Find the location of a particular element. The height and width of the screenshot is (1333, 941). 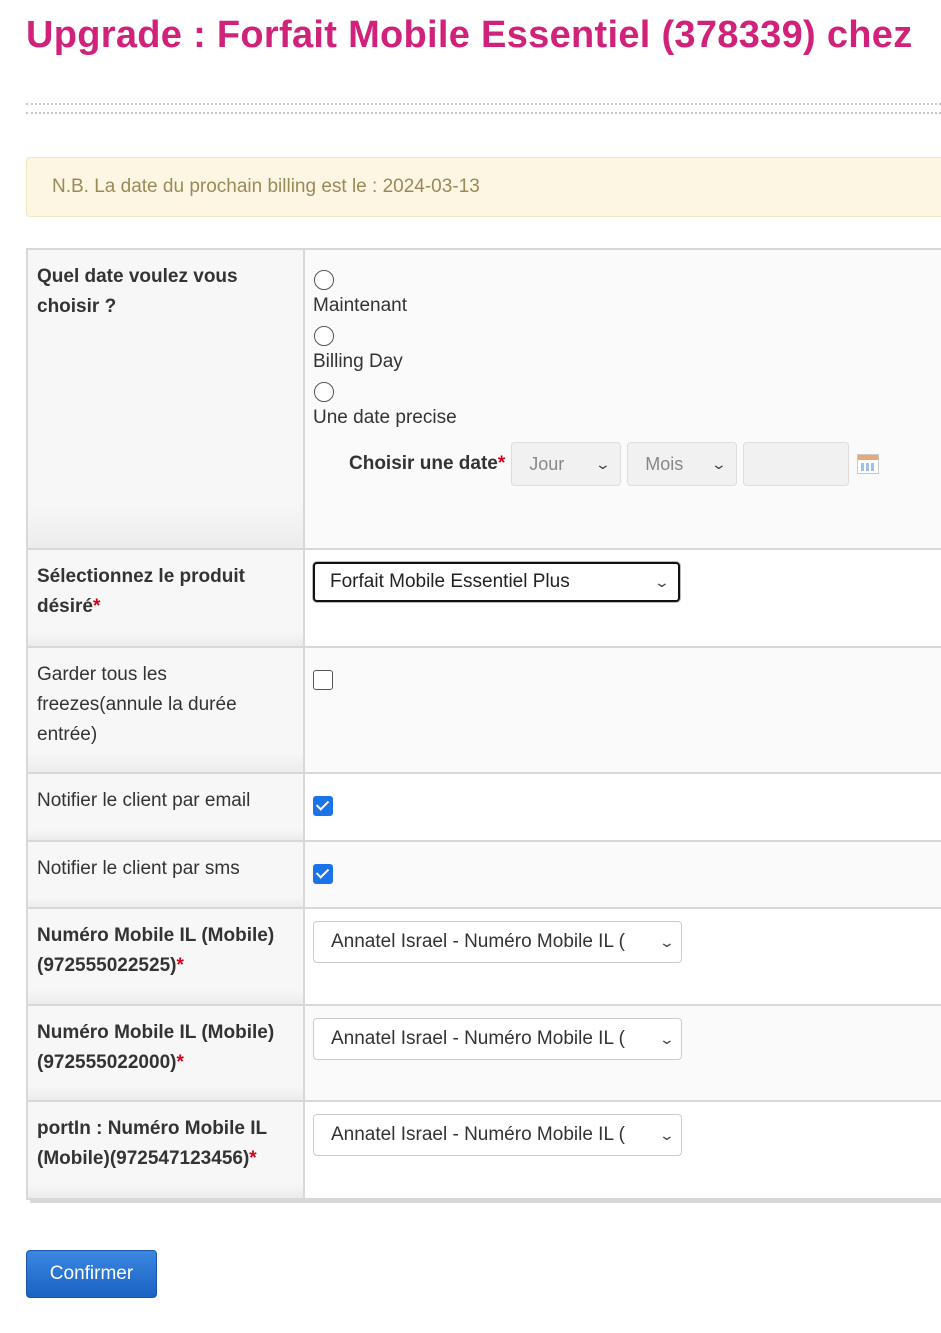

number-label: Numéro Mobile IL (Mobile)(972555022525)* is located at coordinates (166, 957).